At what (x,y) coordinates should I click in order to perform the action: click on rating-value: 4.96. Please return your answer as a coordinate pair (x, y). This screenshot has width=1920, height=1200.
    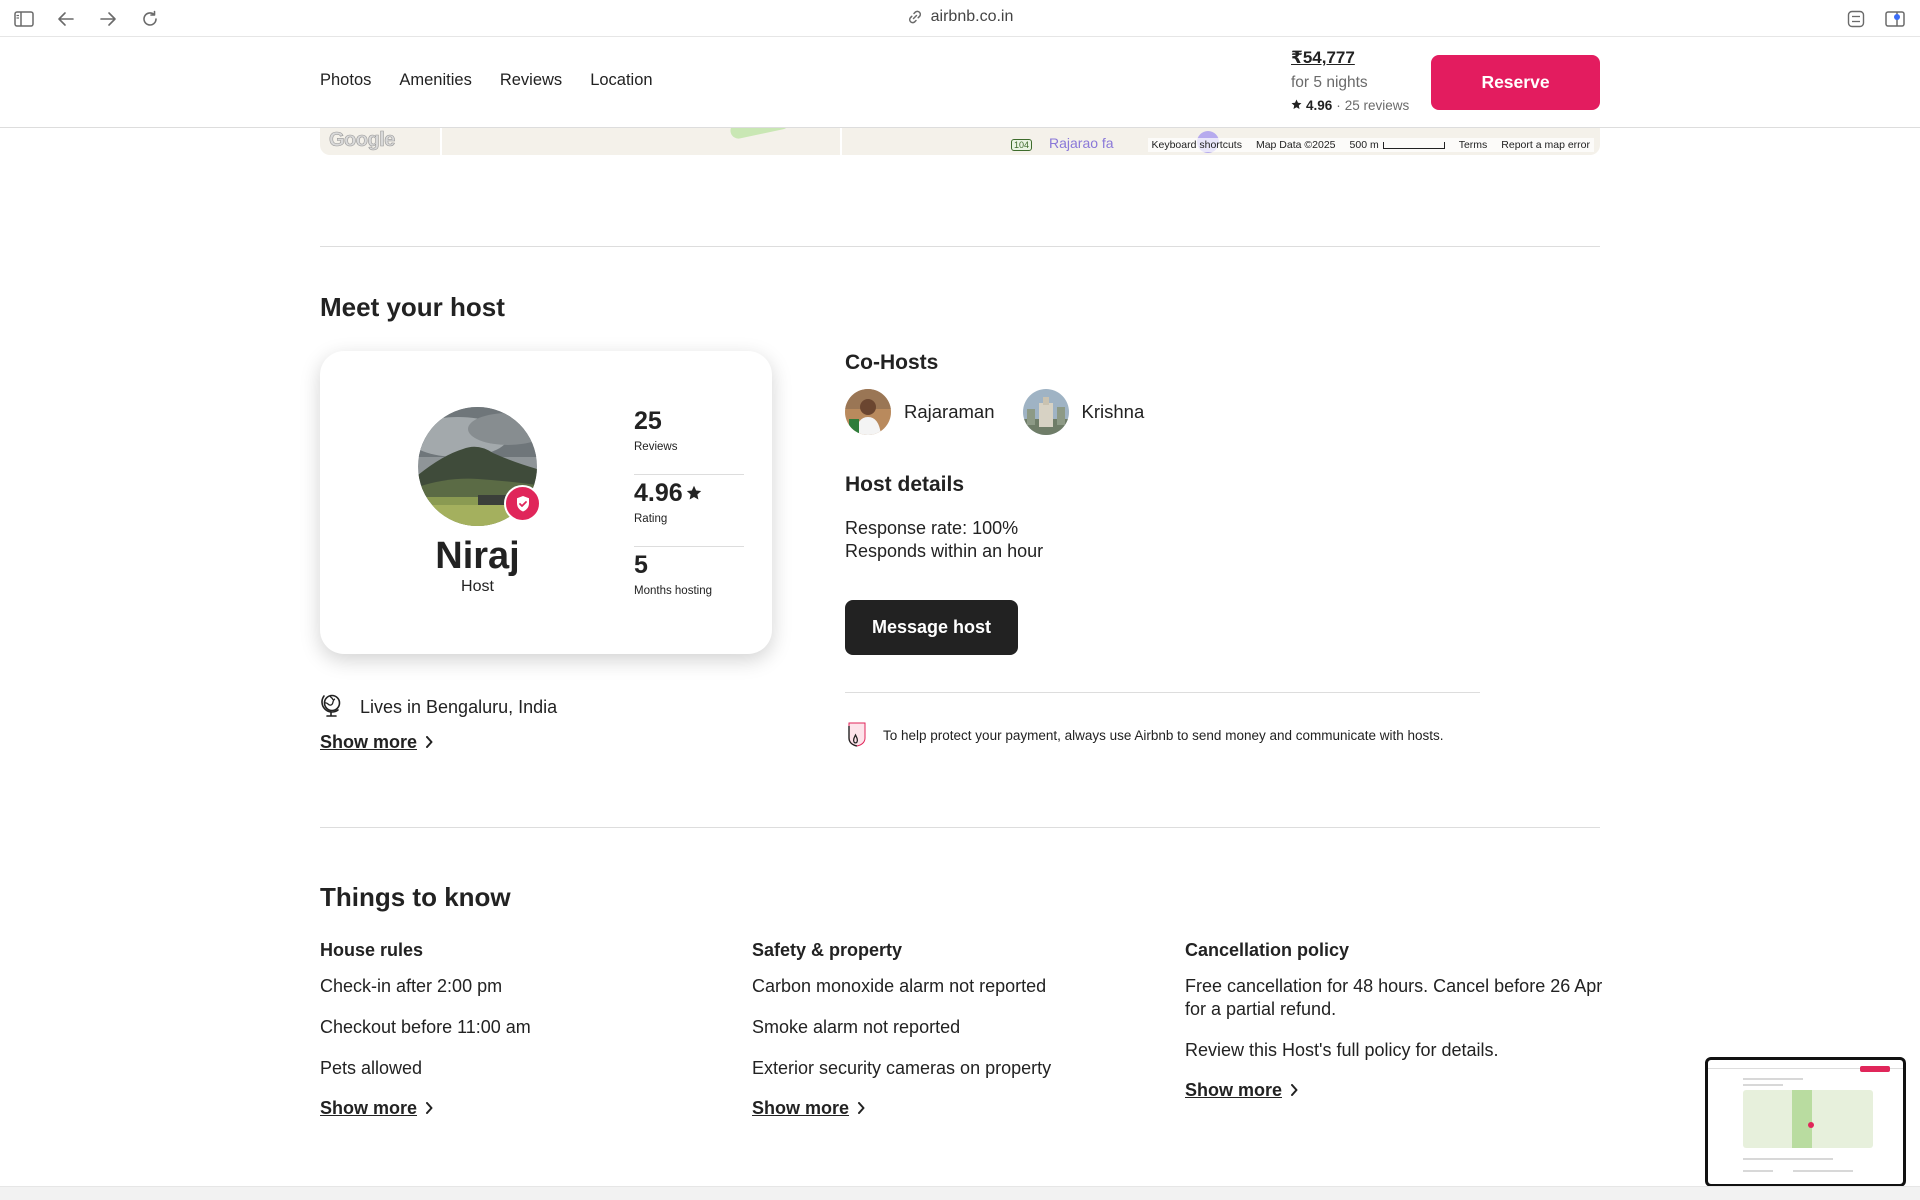
    Looking at the image, I should click on (1319, 105).